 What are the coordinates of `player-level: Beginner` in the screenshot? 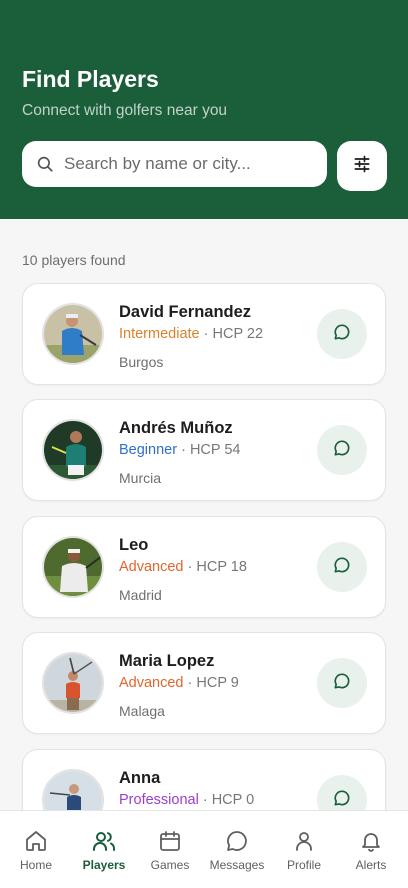 It's located at (148, 450).